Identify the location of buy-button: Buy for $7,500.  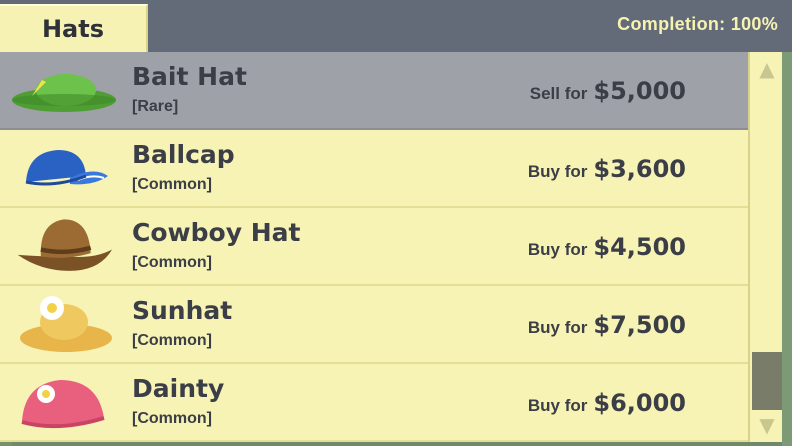
(607, 325).